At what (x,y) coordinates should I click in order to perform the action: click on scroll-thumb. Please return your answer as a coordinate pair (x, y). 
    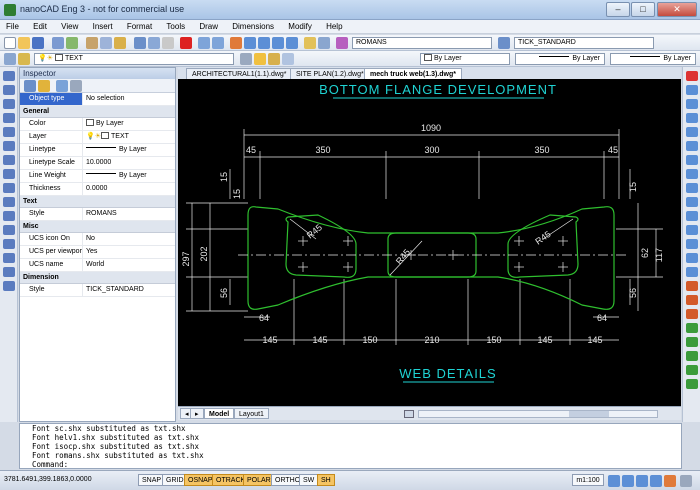
    Looking at the image, I should click on (589, 414).